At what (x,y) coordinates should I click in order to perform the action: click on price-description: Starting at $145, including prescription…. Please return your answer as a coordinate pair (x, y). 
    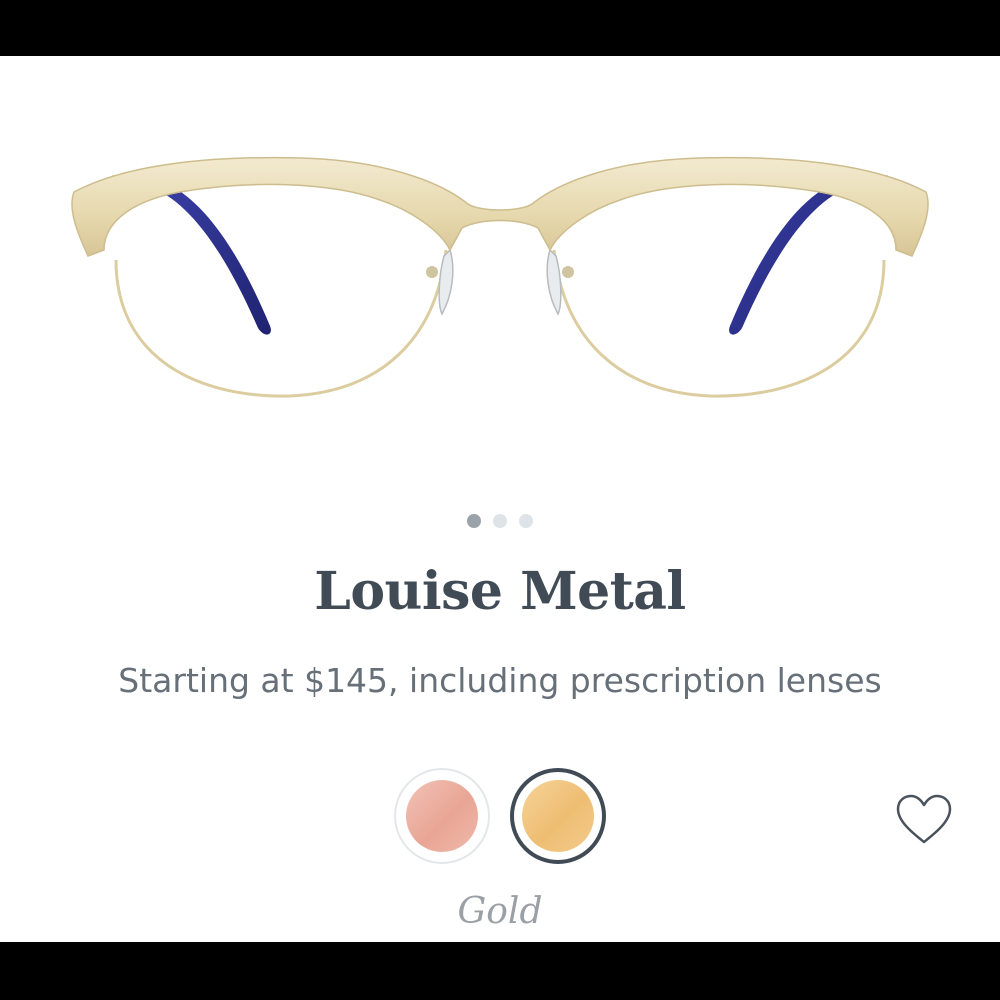
    Looking at the image, I should click on (500, 680).